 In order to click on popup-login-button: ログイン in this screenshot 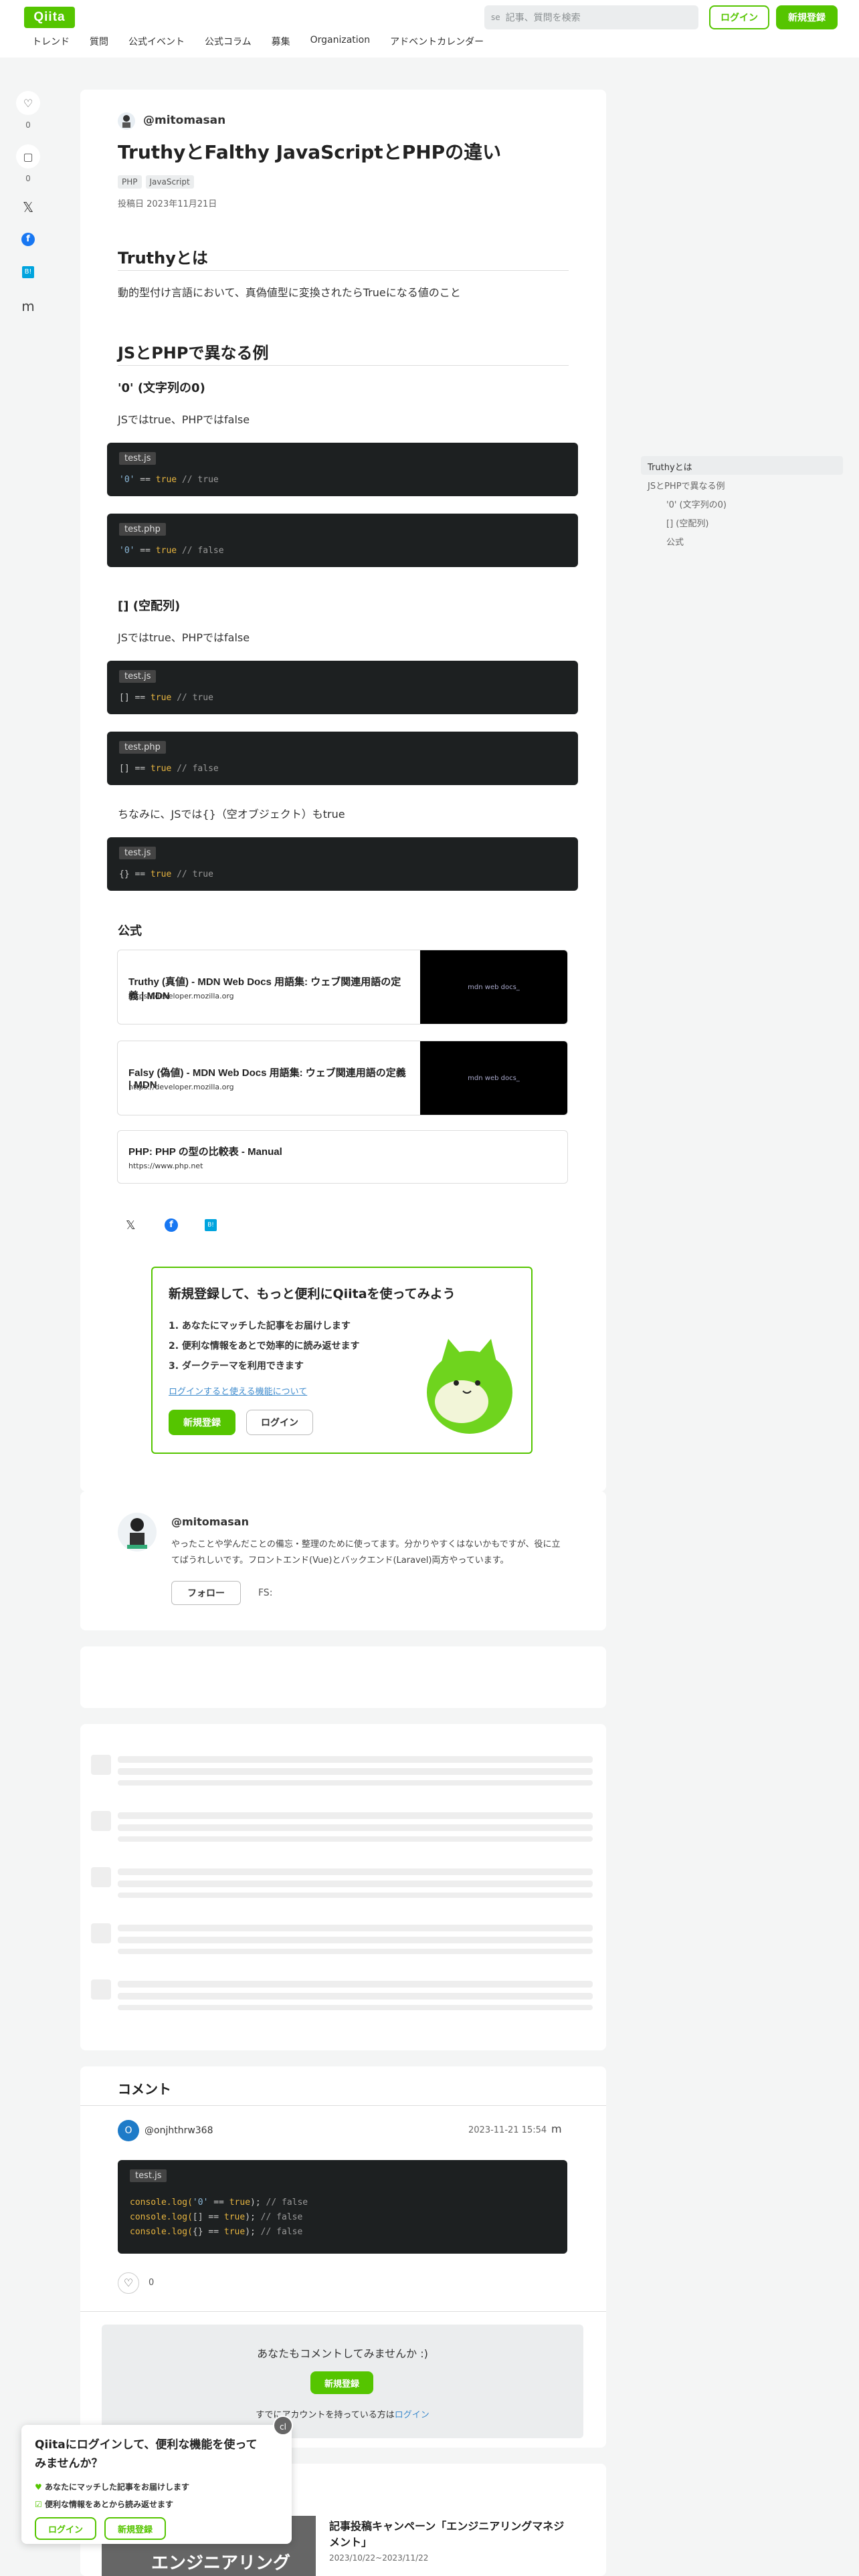, I will do `click(65, 2528)`.